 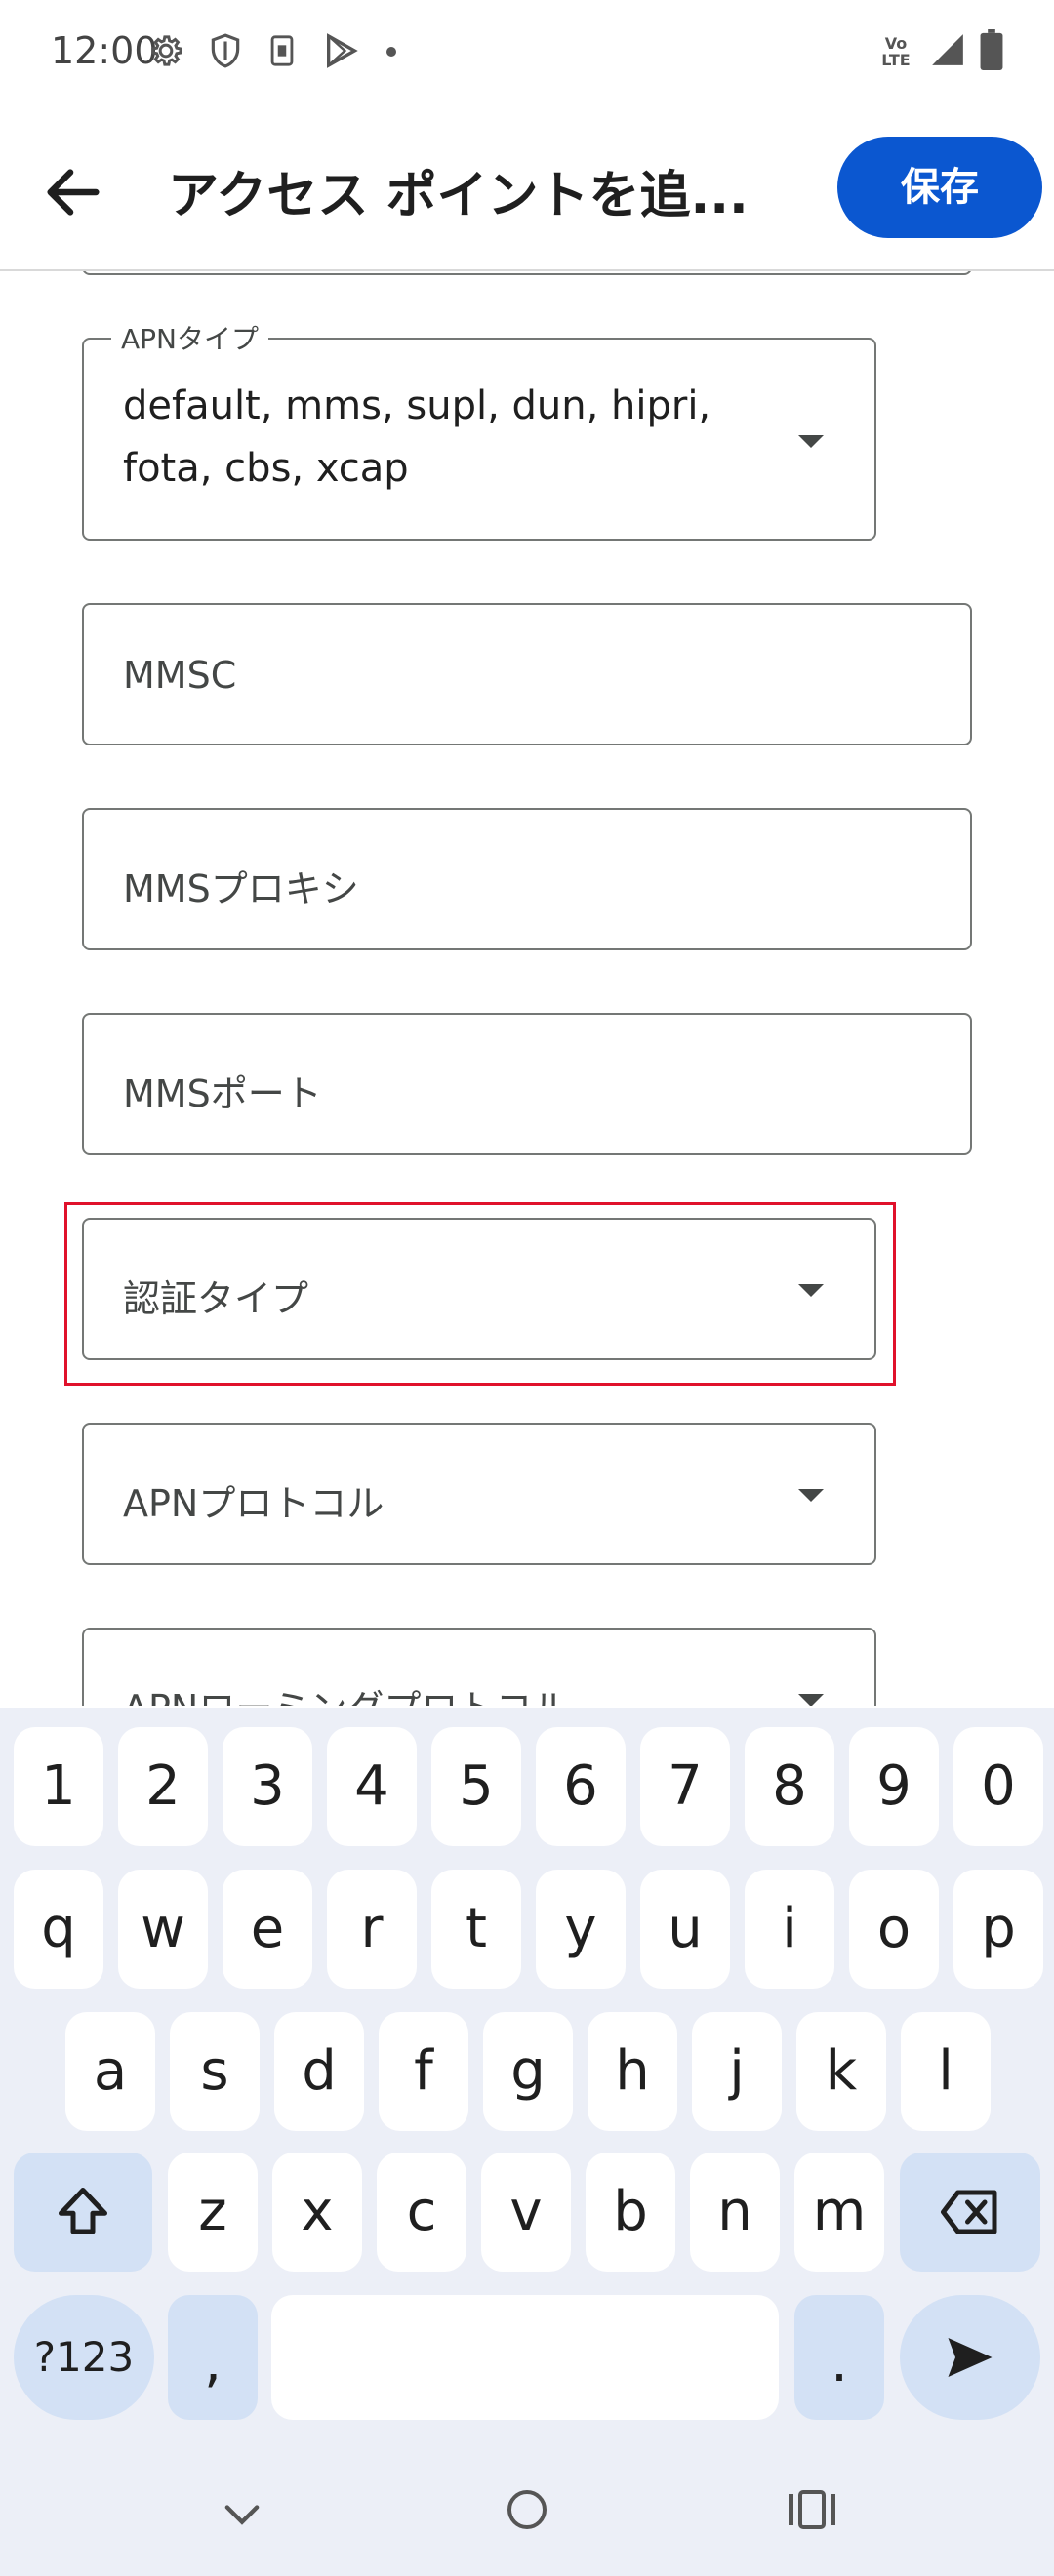 I want to click on enter-key, so click(x=970, y=2357).